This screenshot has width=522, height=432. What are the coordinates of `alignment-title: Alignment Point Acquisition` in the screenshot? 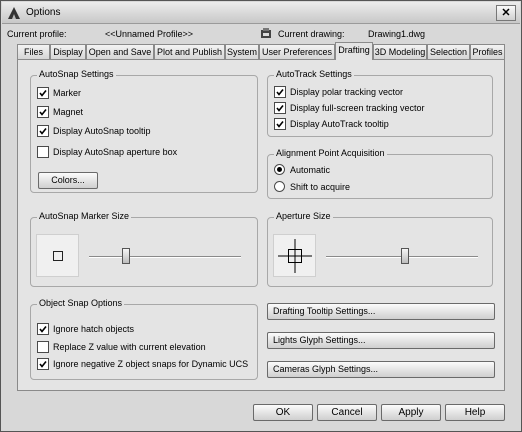 It's located at (330, 153).